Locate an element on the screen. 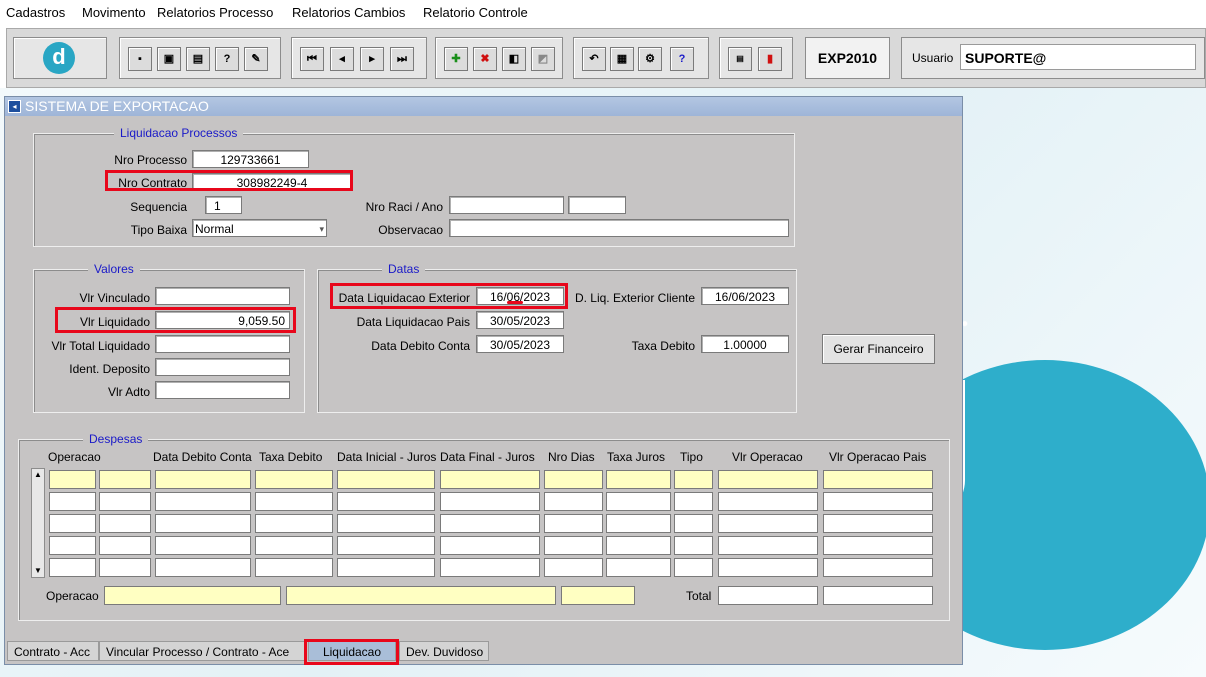 Image resolution: width=1206 pixels, height=677 pixels. menu-icon: ▤ is located at coordinates (740, 59).